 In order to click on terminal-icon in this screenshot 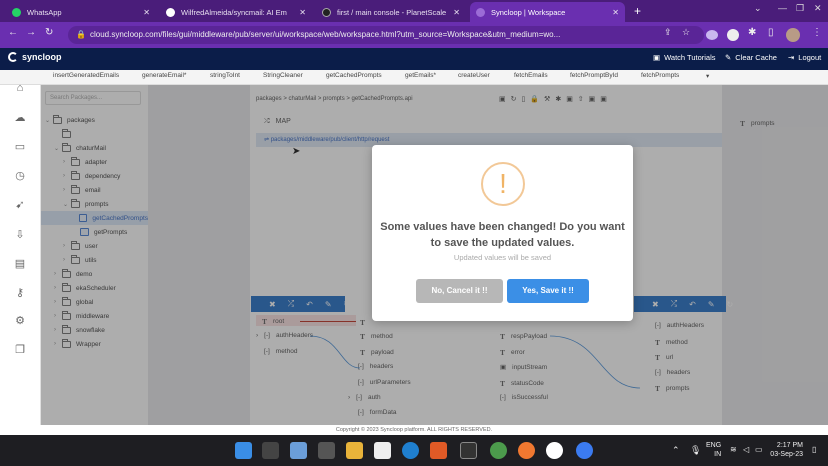, I will do `click(468, 450)`.